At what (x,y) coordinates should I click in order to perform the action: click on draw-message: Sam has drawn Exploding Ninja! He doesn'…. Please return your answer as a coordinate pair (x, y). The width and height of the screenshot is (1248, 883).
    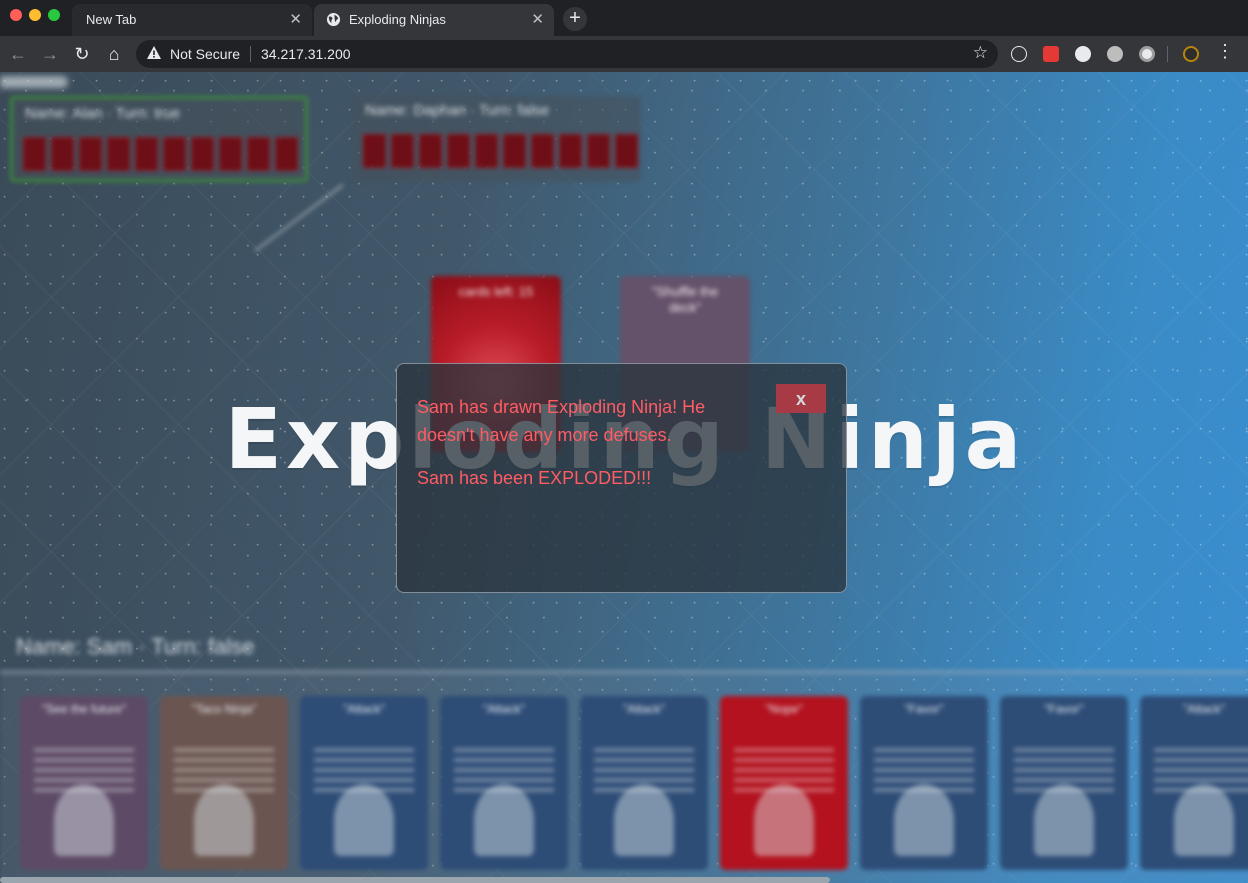
    Looking at the image, I should click on (561, 421).